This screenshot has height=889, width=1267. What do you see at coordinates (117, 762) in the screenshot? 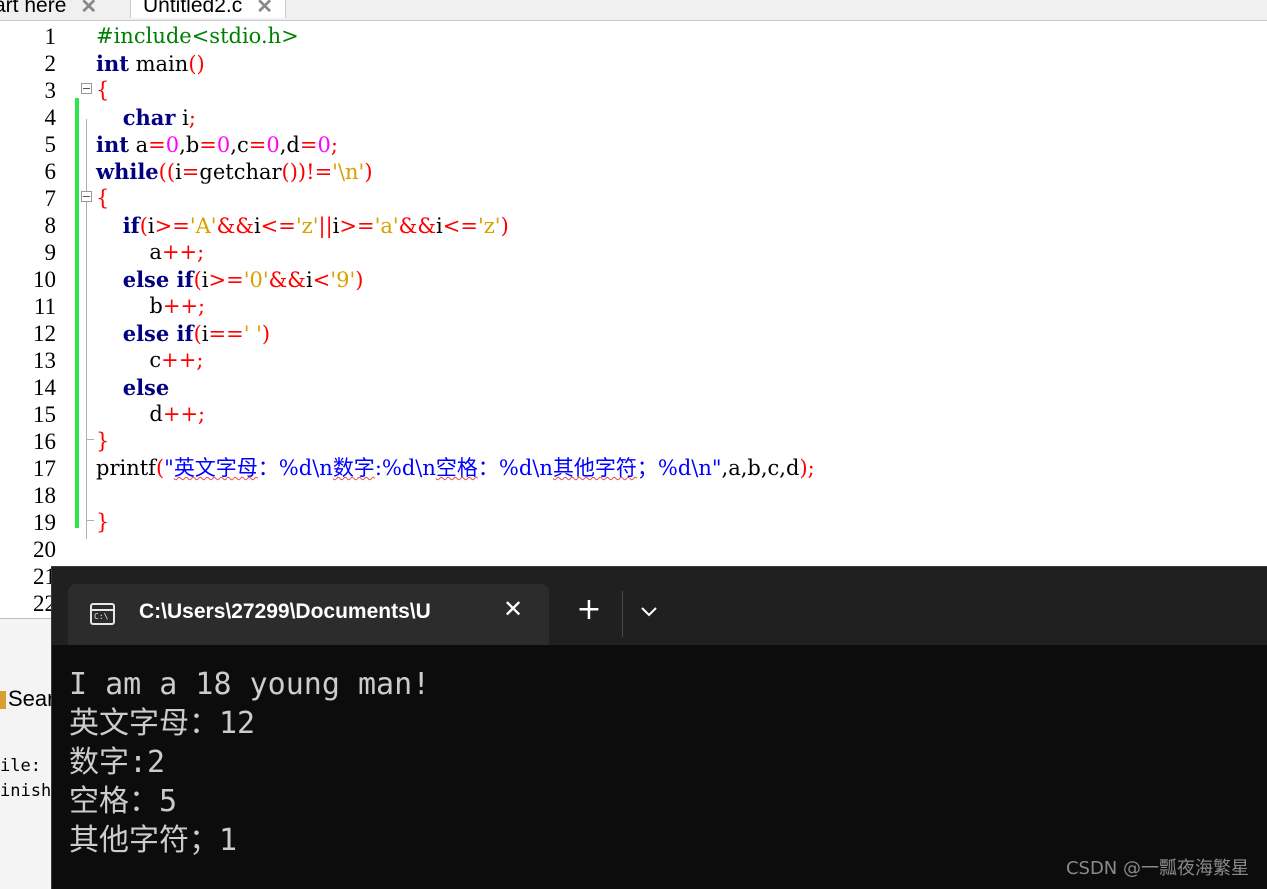
I see `terminal-output-line: 数字:2` at bounding box center [117, 762].